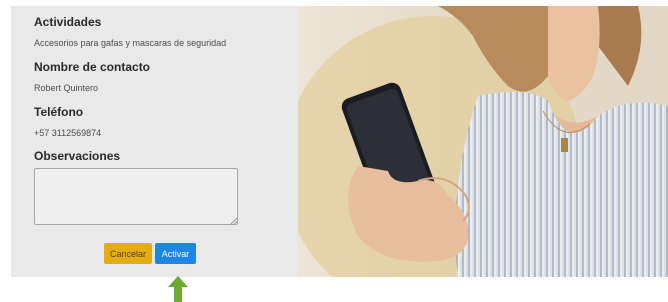  What do you see at coordinates (136, 196) in the screenshot?
I see `notes-textarea` at bounding box center [136, 196].